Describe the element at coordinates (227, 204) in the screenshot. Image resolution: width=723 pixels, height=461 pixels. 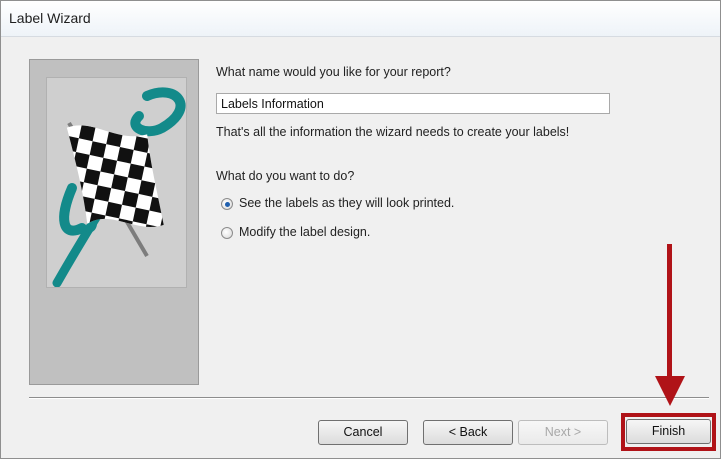
I see `radio-button-preview` at that location.